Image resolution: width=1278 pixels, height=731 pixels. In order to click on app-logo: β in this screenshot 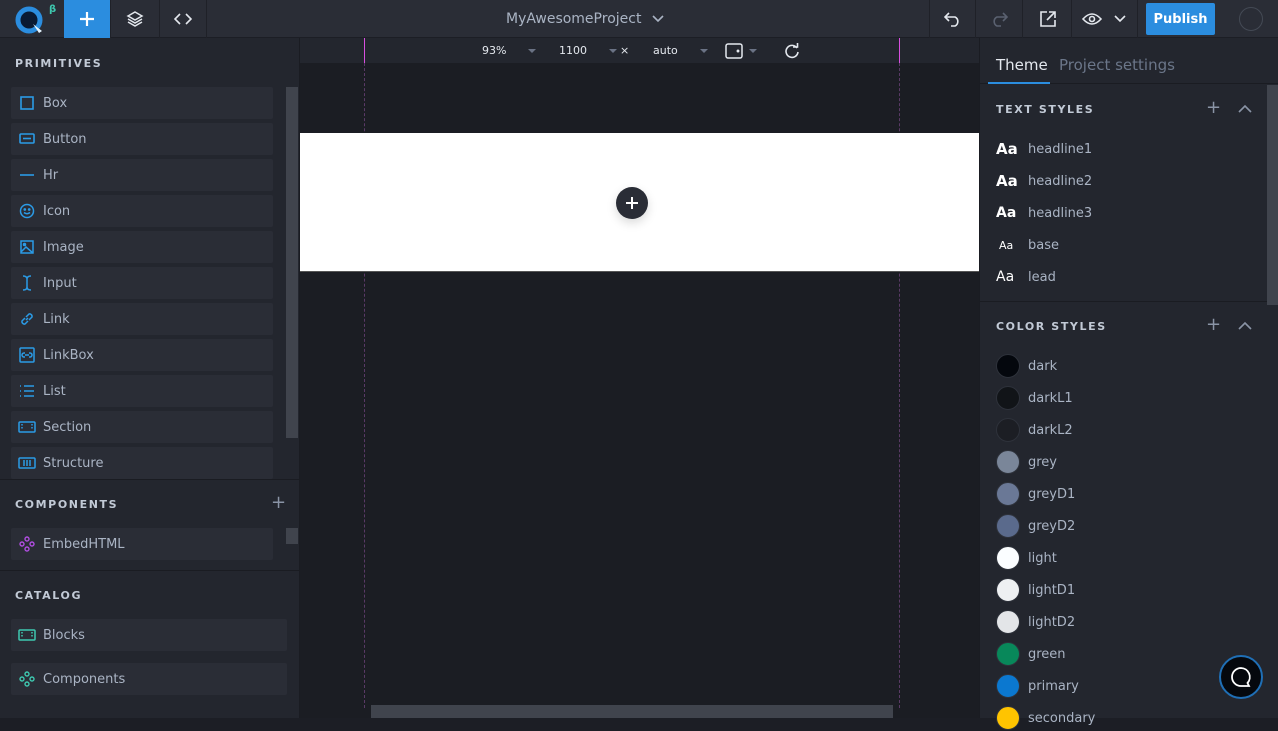, I will do `click(32, 19)`.